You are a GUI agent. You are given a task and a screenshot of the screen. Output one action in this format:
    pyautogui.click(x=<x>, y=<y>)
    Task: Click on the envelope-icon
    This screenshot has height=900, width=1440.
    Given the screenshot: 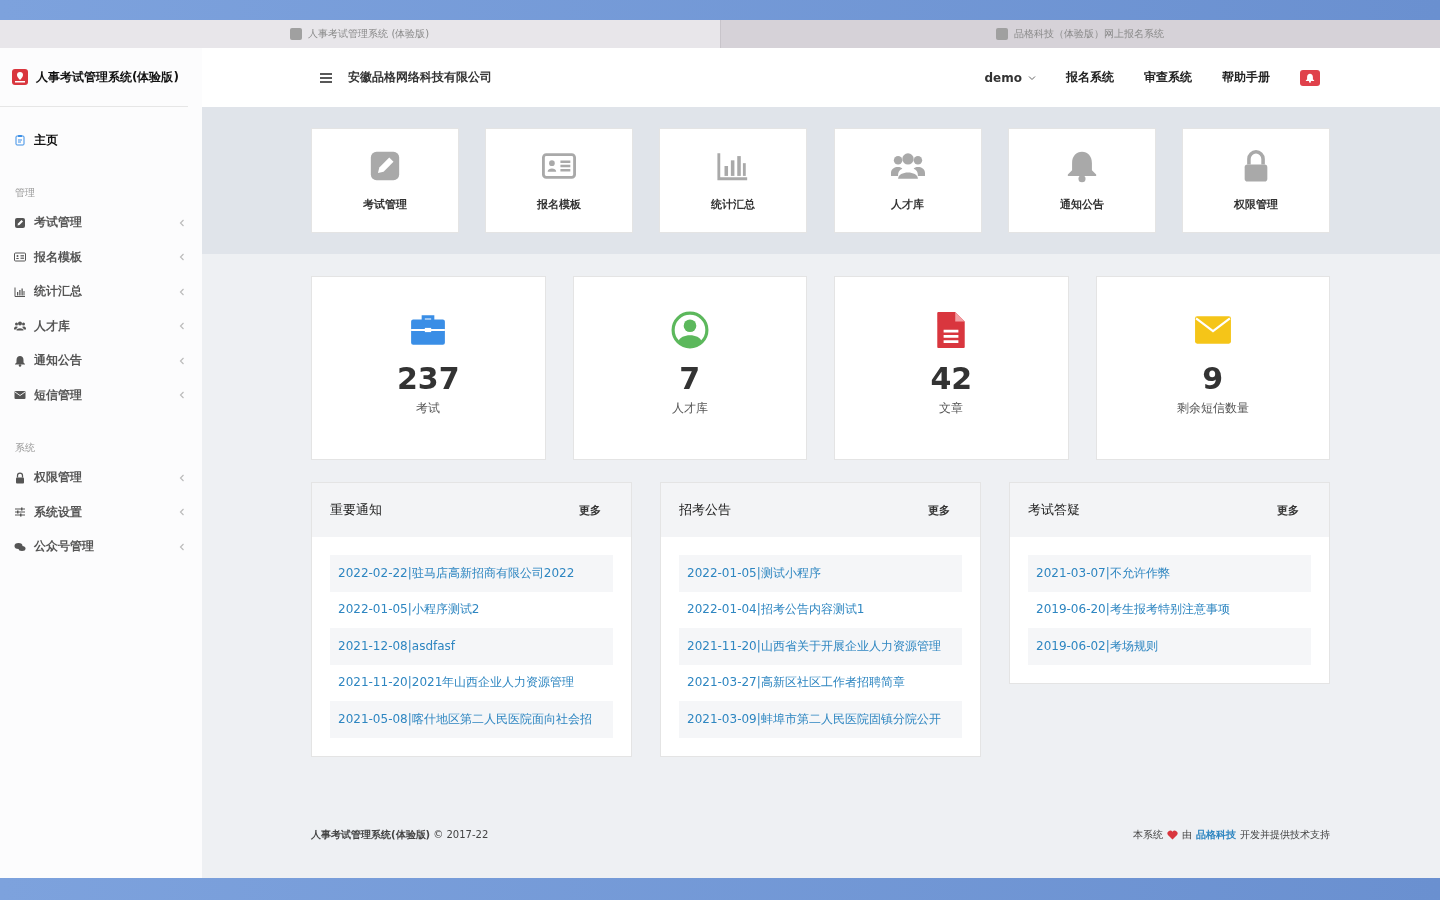 What is the action you would take?
    pyautogui.click(x=20, y=395)
    